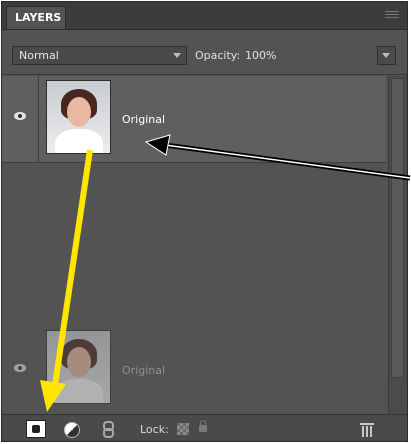  Describe the element at coordinates (36, 17) in the screenshot. I see `tab-layers: LAYERS` at that location.